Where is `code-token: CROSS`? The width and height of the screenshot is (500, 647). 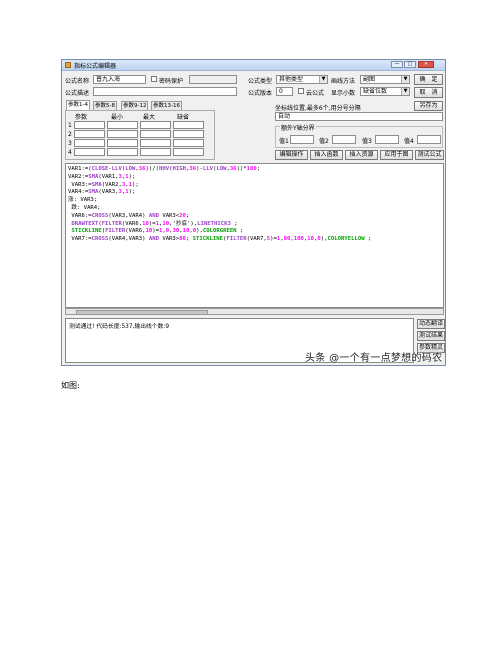
code-token: CROSS is located at coordinates (100, 215).